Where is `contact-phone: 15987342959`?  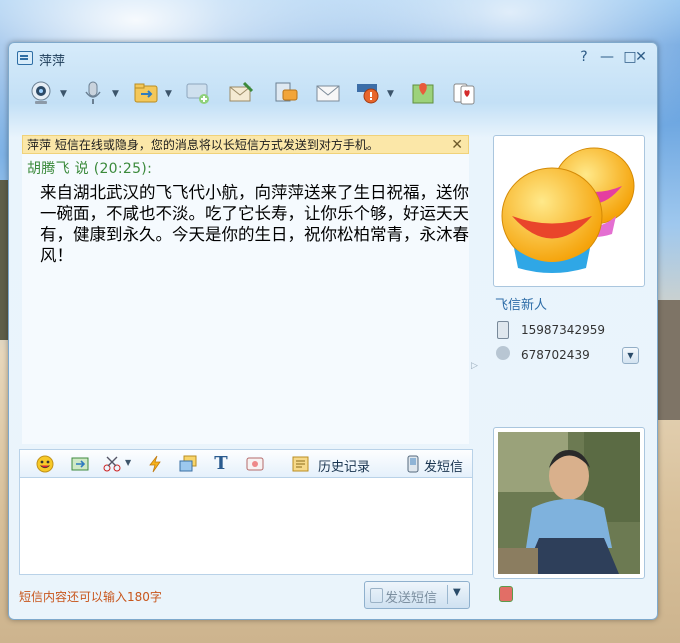
contact-phone: 15987342959 is located at coordinates (563, 330).